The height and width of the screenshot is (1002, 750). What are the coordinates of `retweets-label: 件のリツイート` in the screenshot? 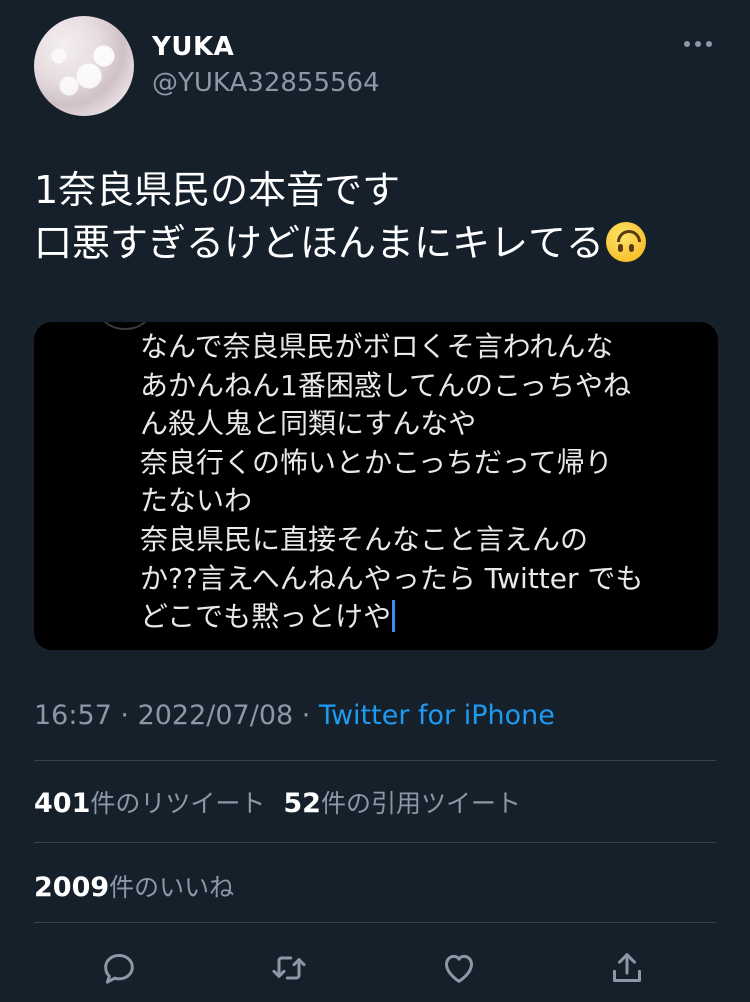 It's located at (178, 803).